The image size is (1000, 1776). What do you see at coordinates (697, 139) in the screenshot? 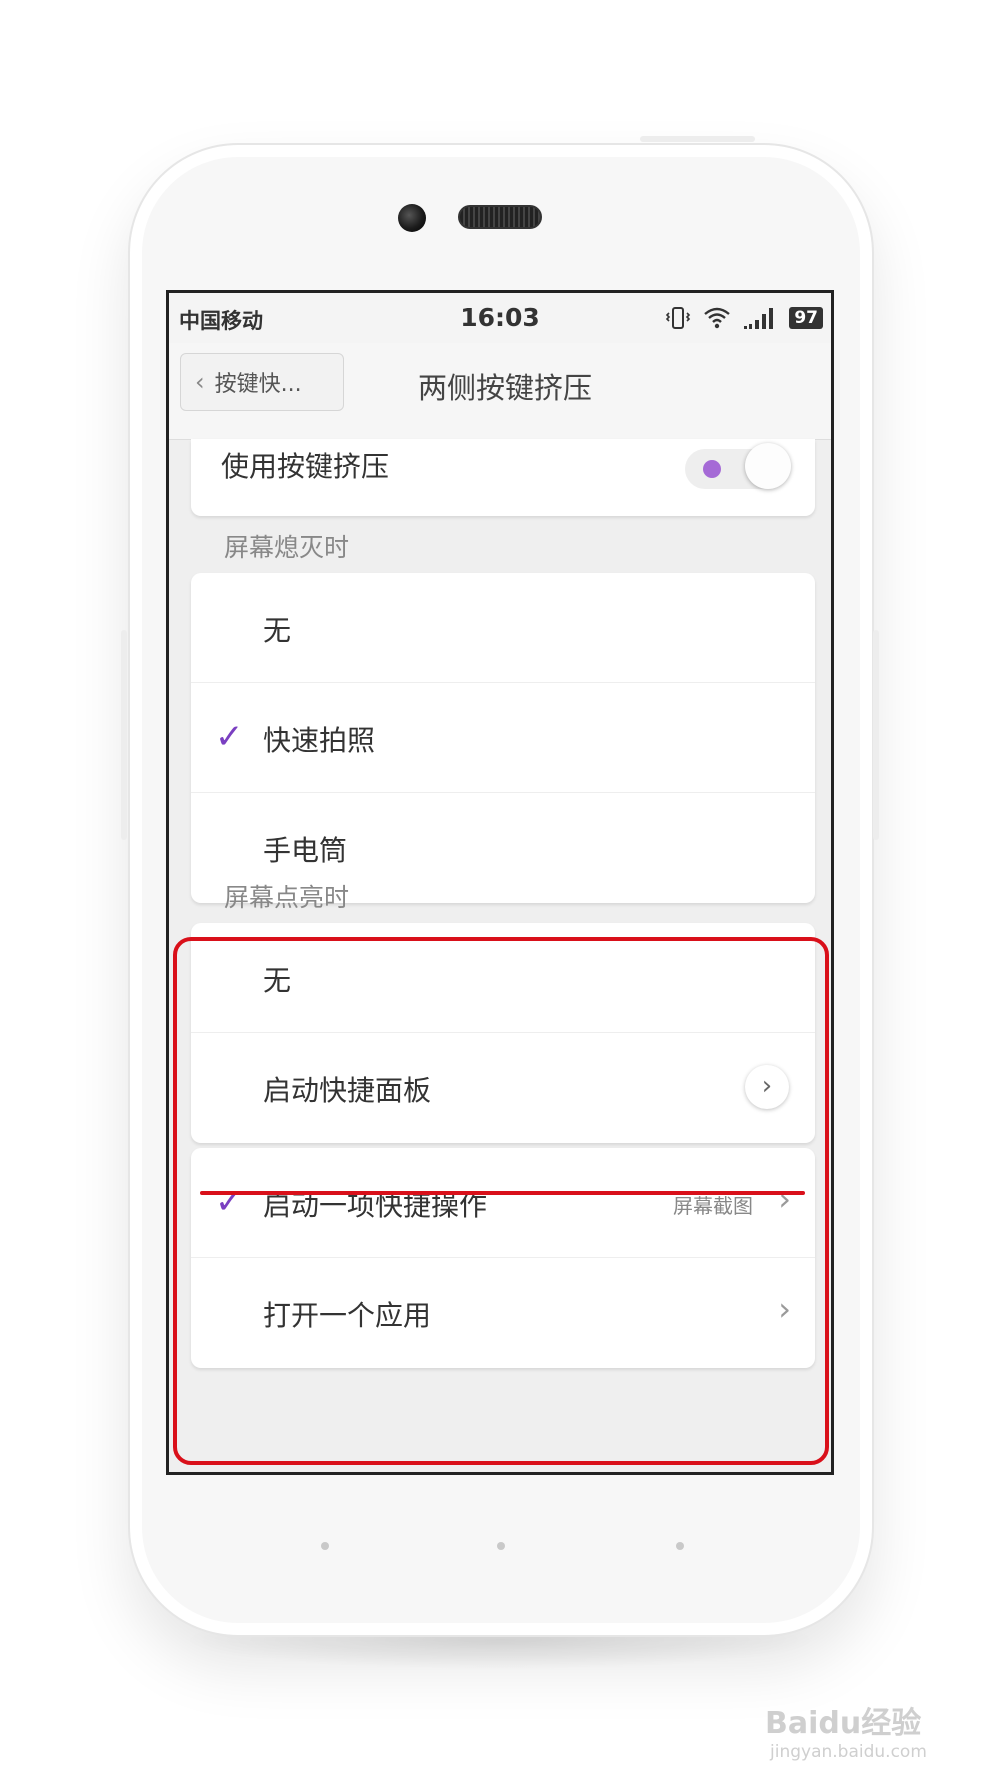
I see `phone-top-button` at bounding box center [697, 139].